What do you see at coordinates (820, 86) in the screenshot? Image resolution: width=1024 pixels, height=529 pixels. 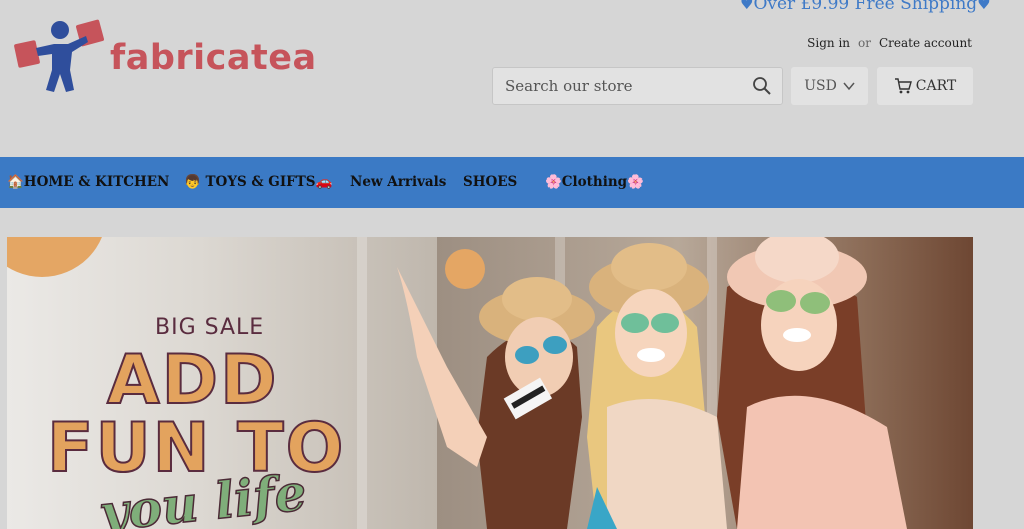 I see `currency-value: USD` at bounding box center [820, 86].